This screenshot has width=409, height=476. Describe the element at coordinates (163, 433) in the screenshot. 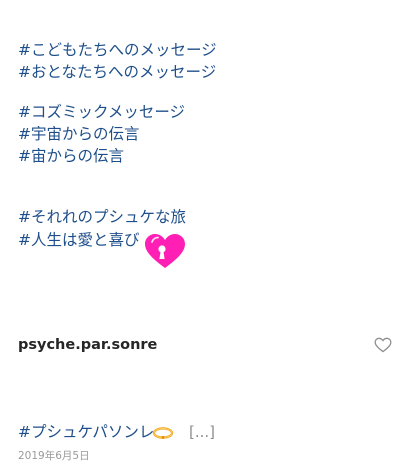

I see `bracelet-icon` at that location.